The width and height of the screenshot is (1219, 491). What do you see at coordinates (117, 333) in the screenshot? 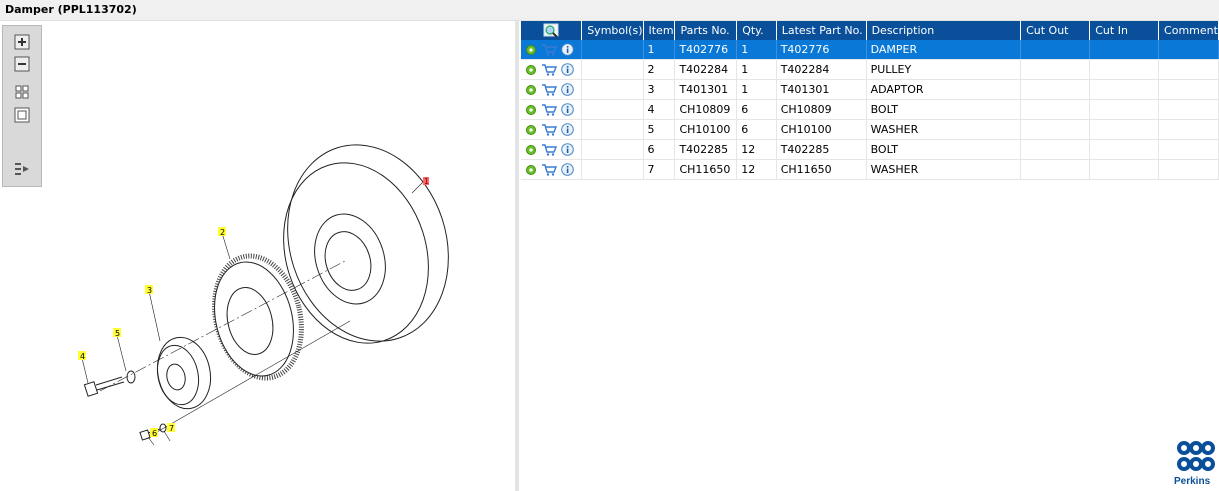
I see `callout-5-label: 5` at bounding box center [117, 333].